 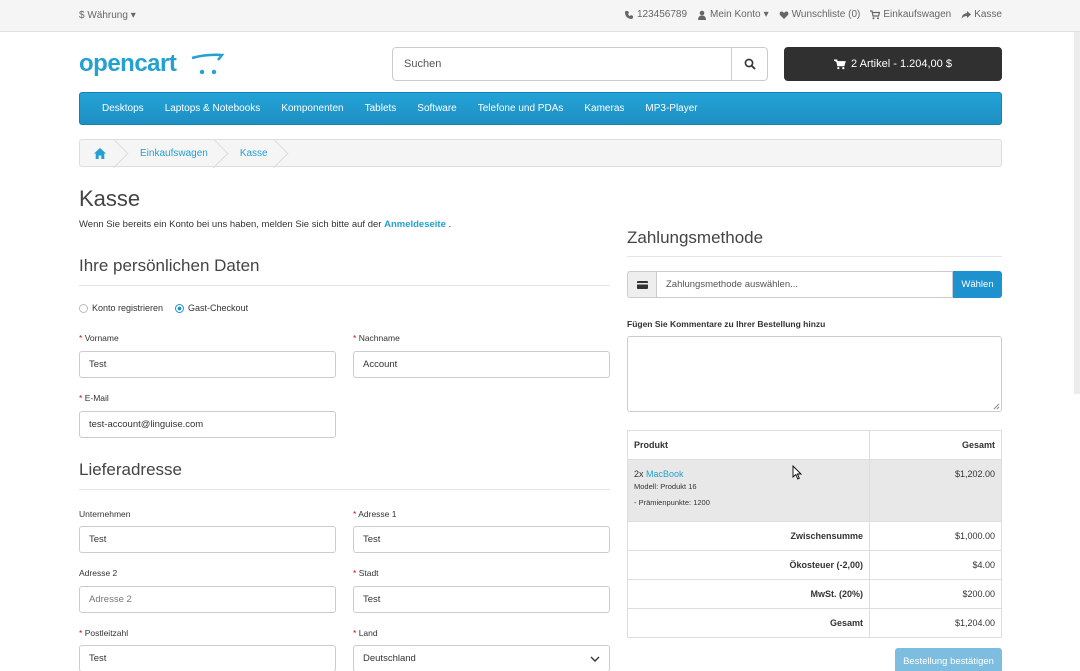 I want to click on phone-icon, so click(x=628, y=14).